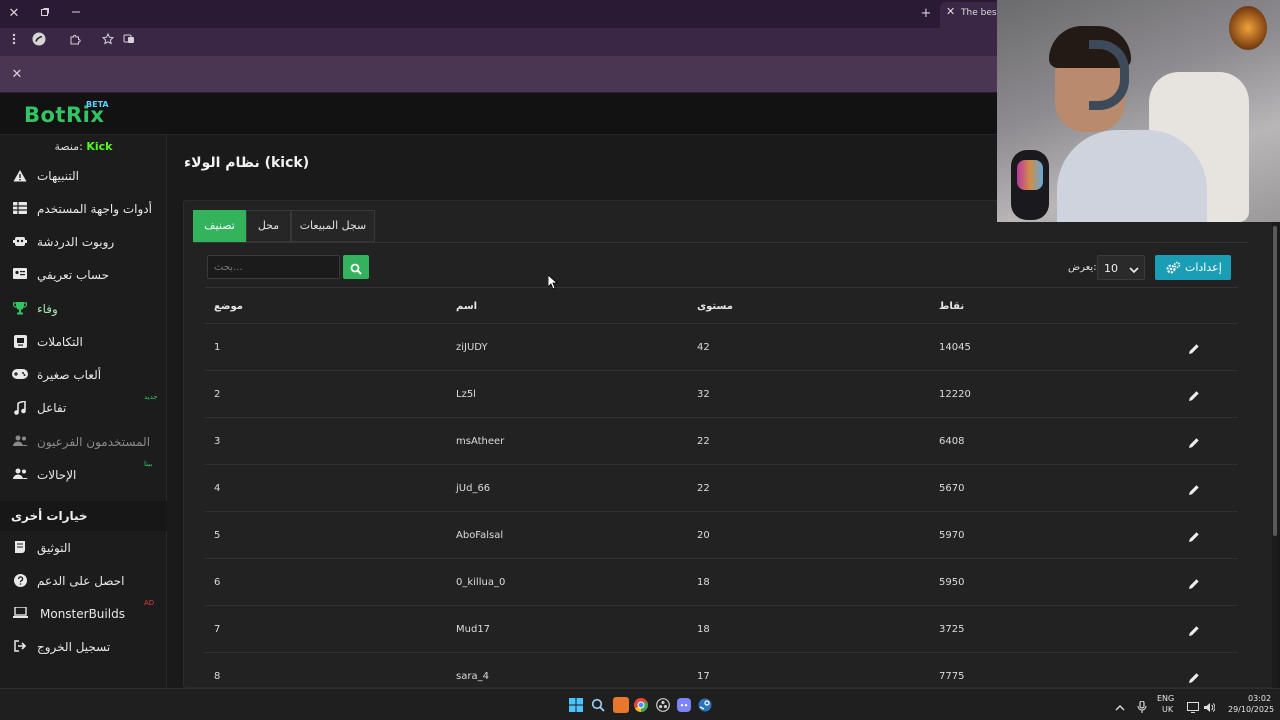  I want to click on cell-name: ziJUDY, so click(472, 347).